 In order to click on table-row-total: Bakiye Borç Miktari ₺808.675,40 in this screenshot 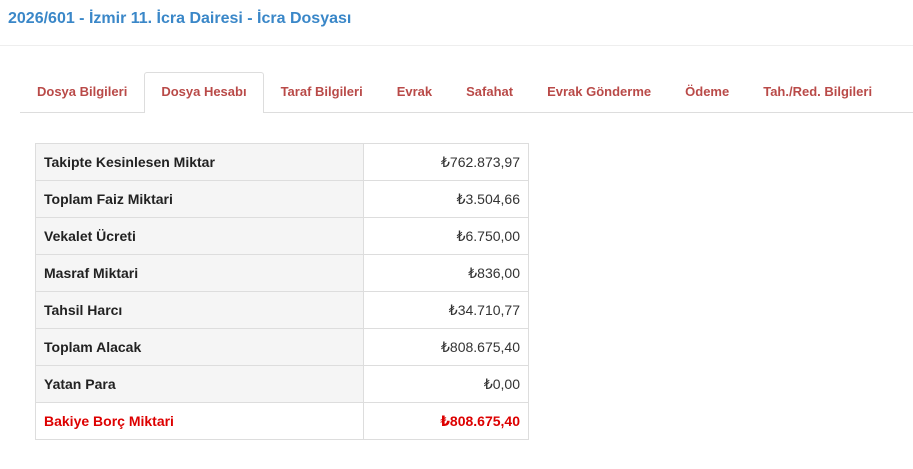, I will do `click(281, 421)`.